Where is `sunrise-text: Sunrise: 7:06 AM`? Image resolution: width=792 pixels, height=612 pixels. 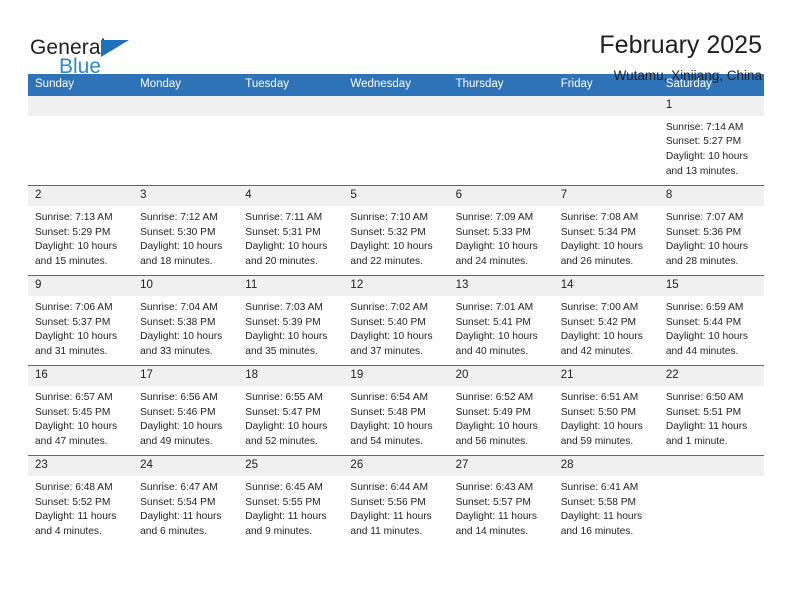
sunrise-text: Sunrise: 7:06 AM is located at coordinates (74, 307).